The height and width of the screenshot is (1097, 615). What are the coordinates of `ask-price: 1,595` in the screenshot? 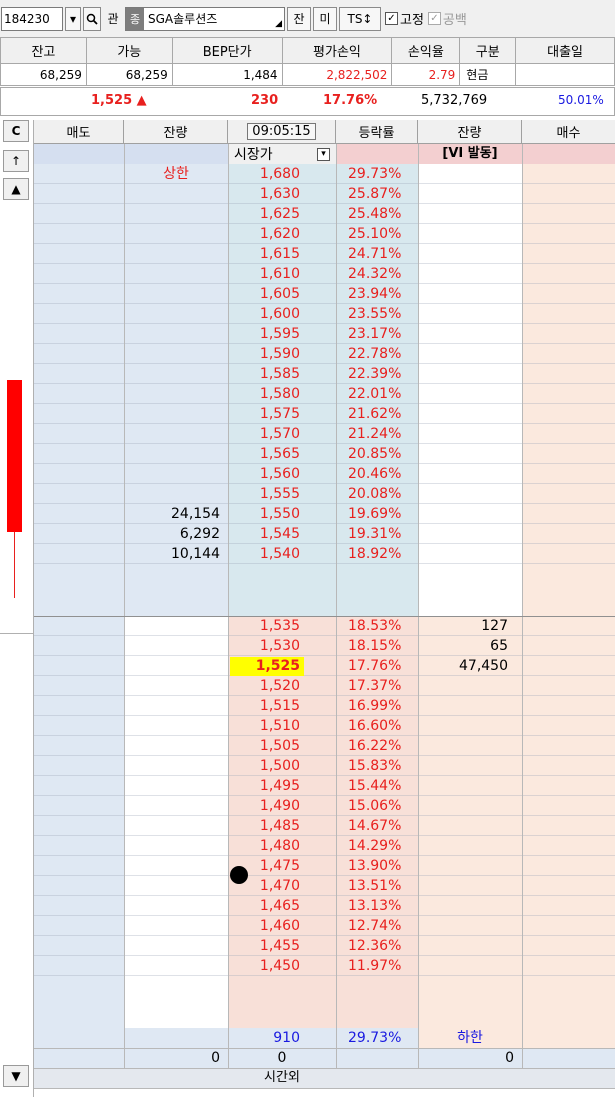 It's located at (266, 334).